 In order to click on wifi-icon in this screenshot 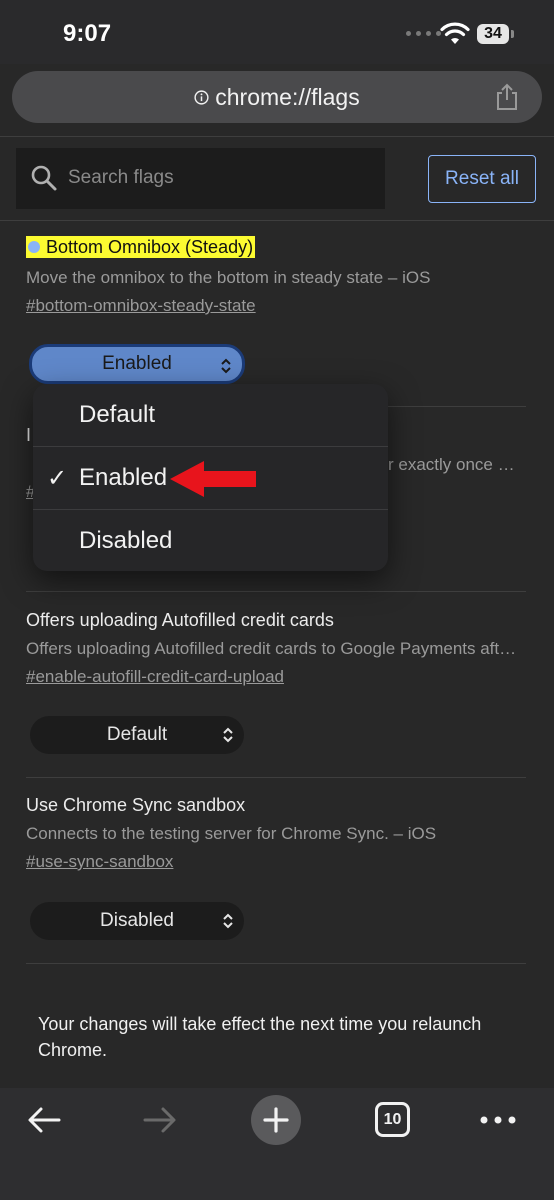, I will do `click(455, 33)`.